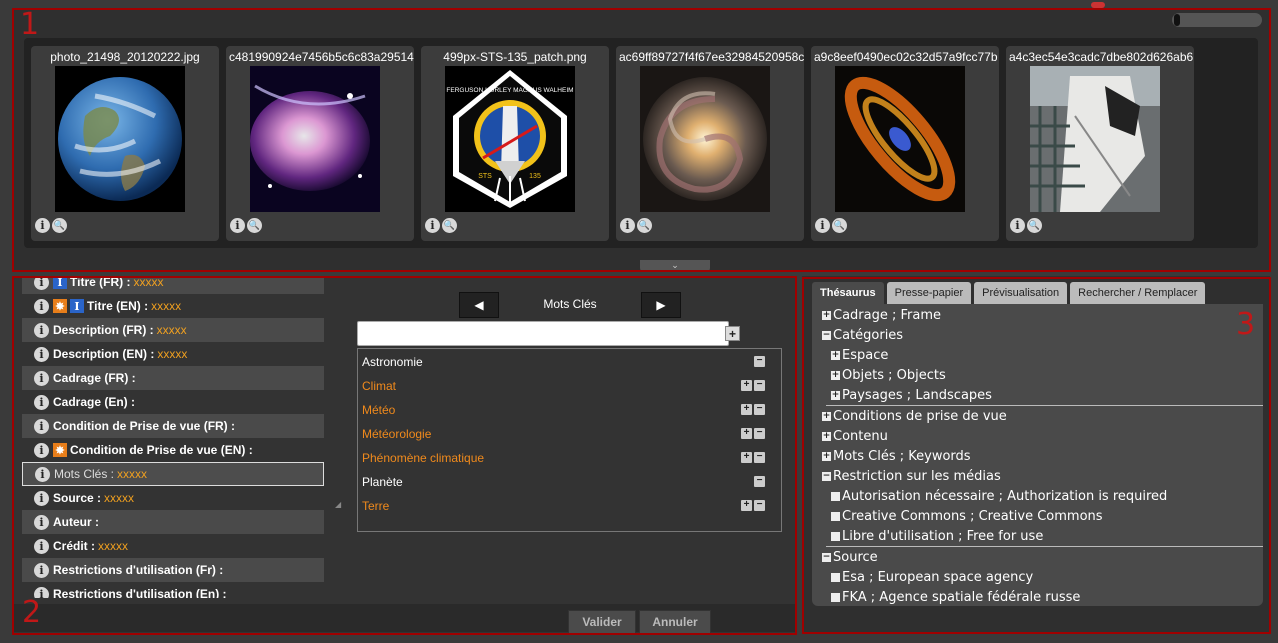 This screenshot has width=1278, height=643. Describe the element at coordinates (30, 24) in the screenshot. I see `region-1-label: 1` at that location.